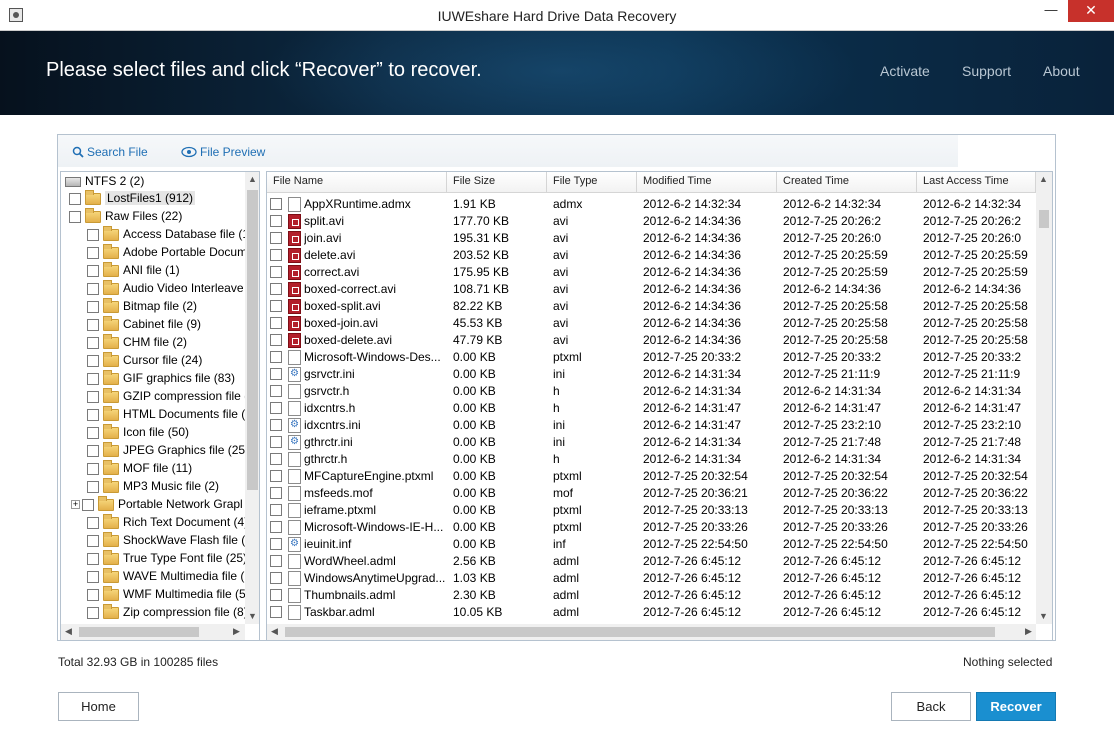 This screenshot has width=1114, height=739. What do you see at coordinates (171, 450) in the screenshot?
I see `tree-item-raw-type: JPEG Graphics file (257)` at bounding box center [171, 450].